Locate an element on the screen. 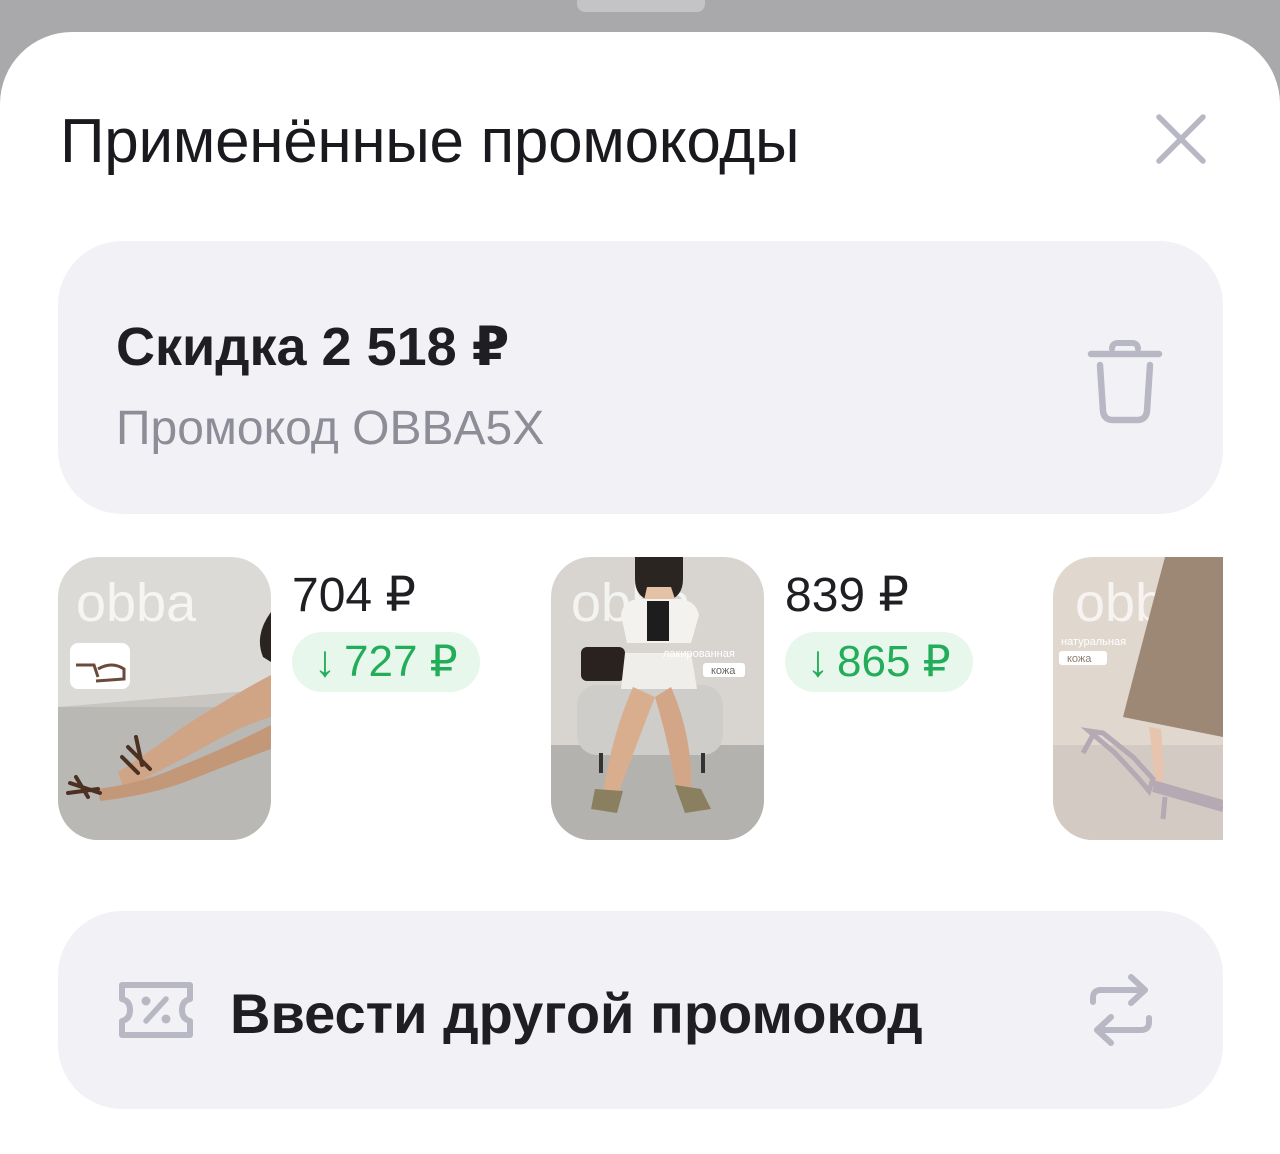  product-tag: лакированная is located at coordinates (699, 654).